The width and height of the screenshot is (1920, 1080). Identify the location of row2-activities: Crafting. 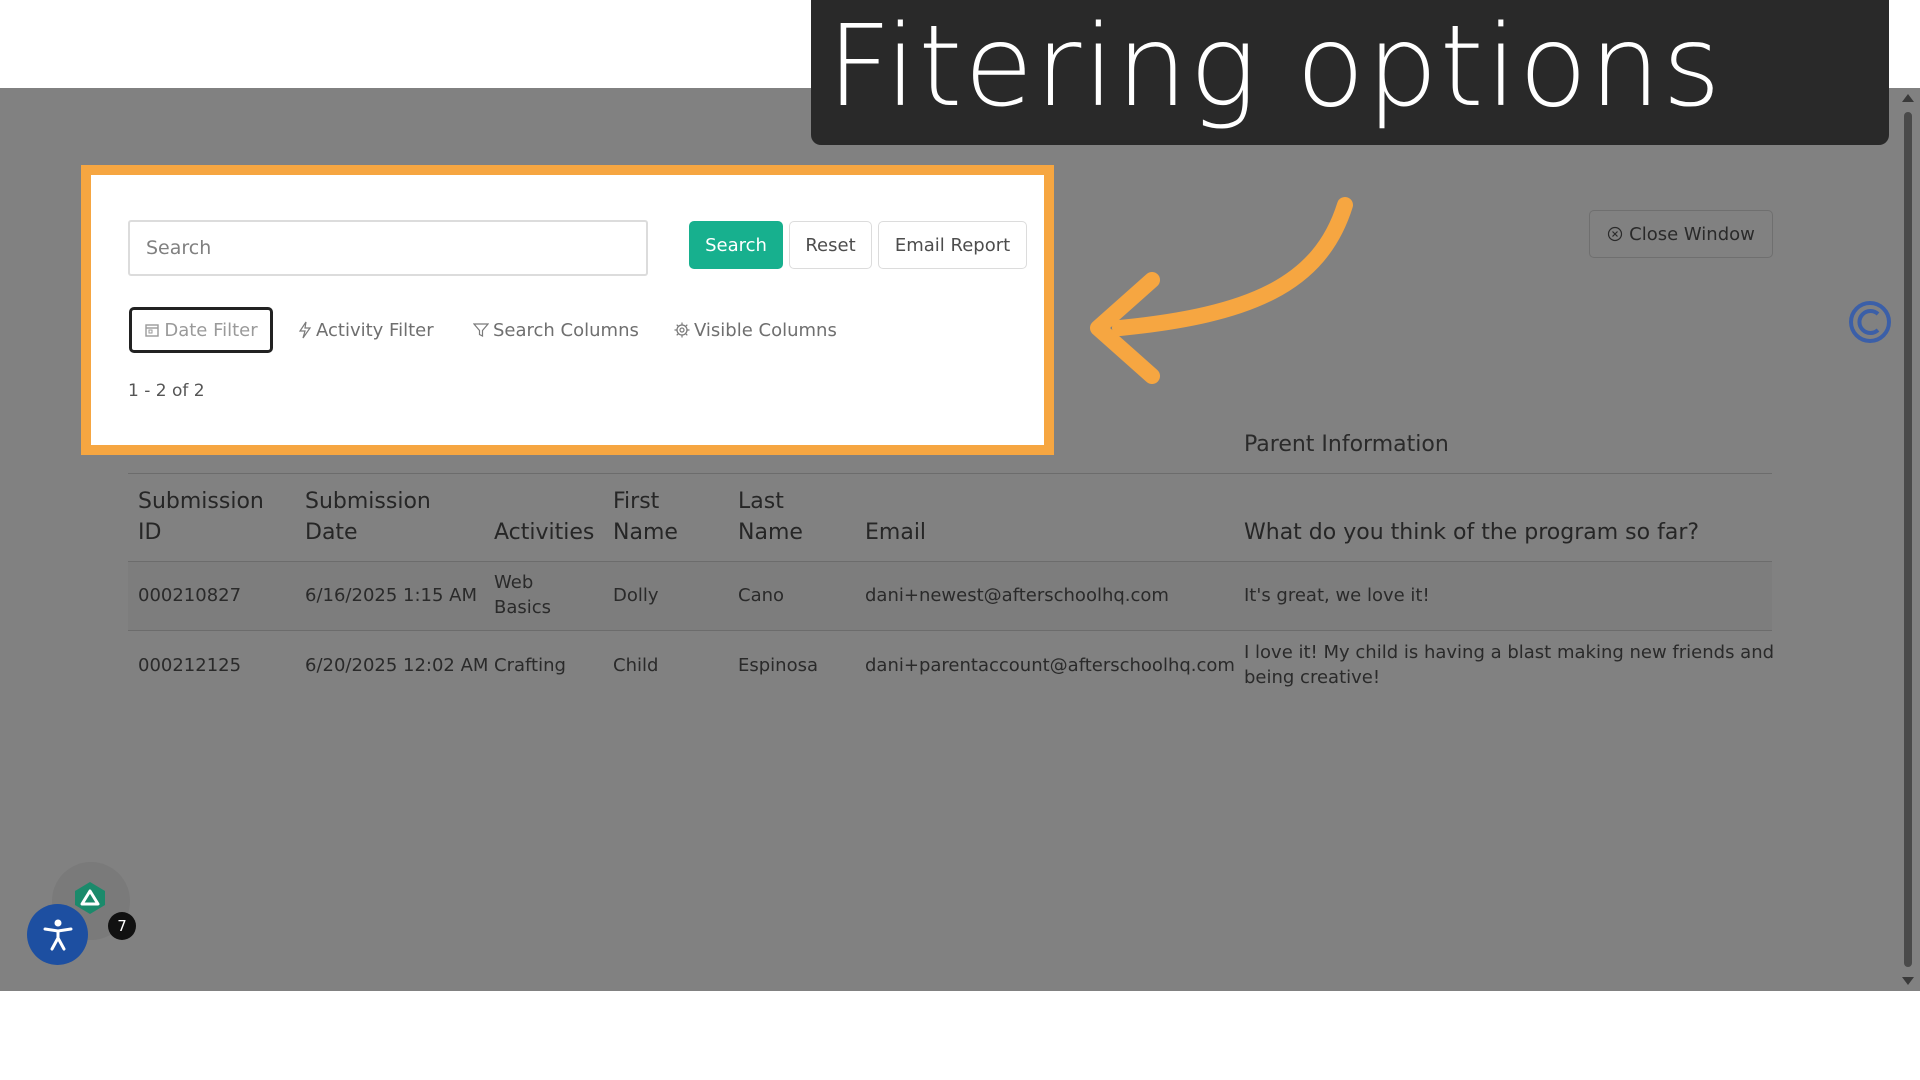
(530, 665).